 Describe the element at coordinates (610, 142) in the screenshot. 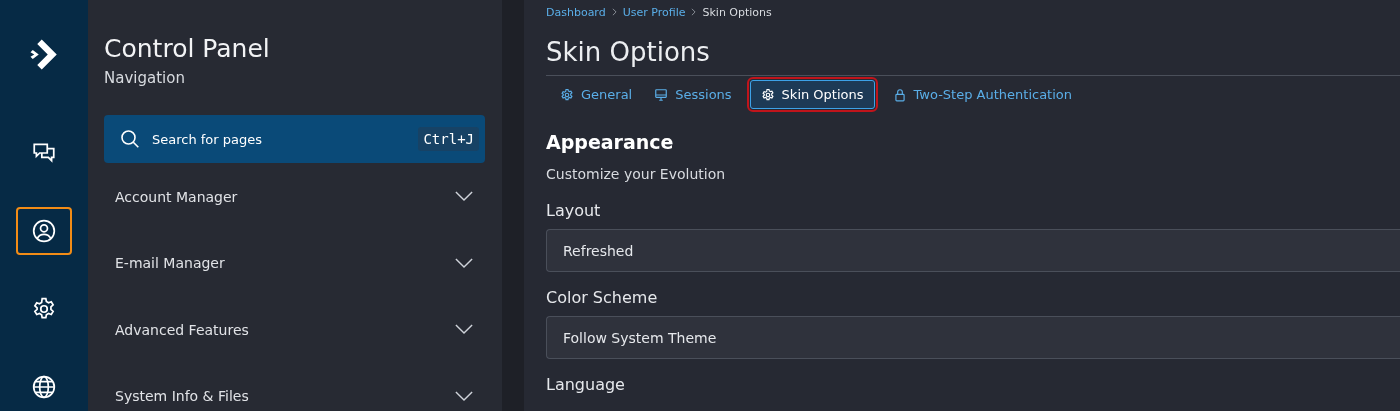

I see `section-title: Appearance` at that location.